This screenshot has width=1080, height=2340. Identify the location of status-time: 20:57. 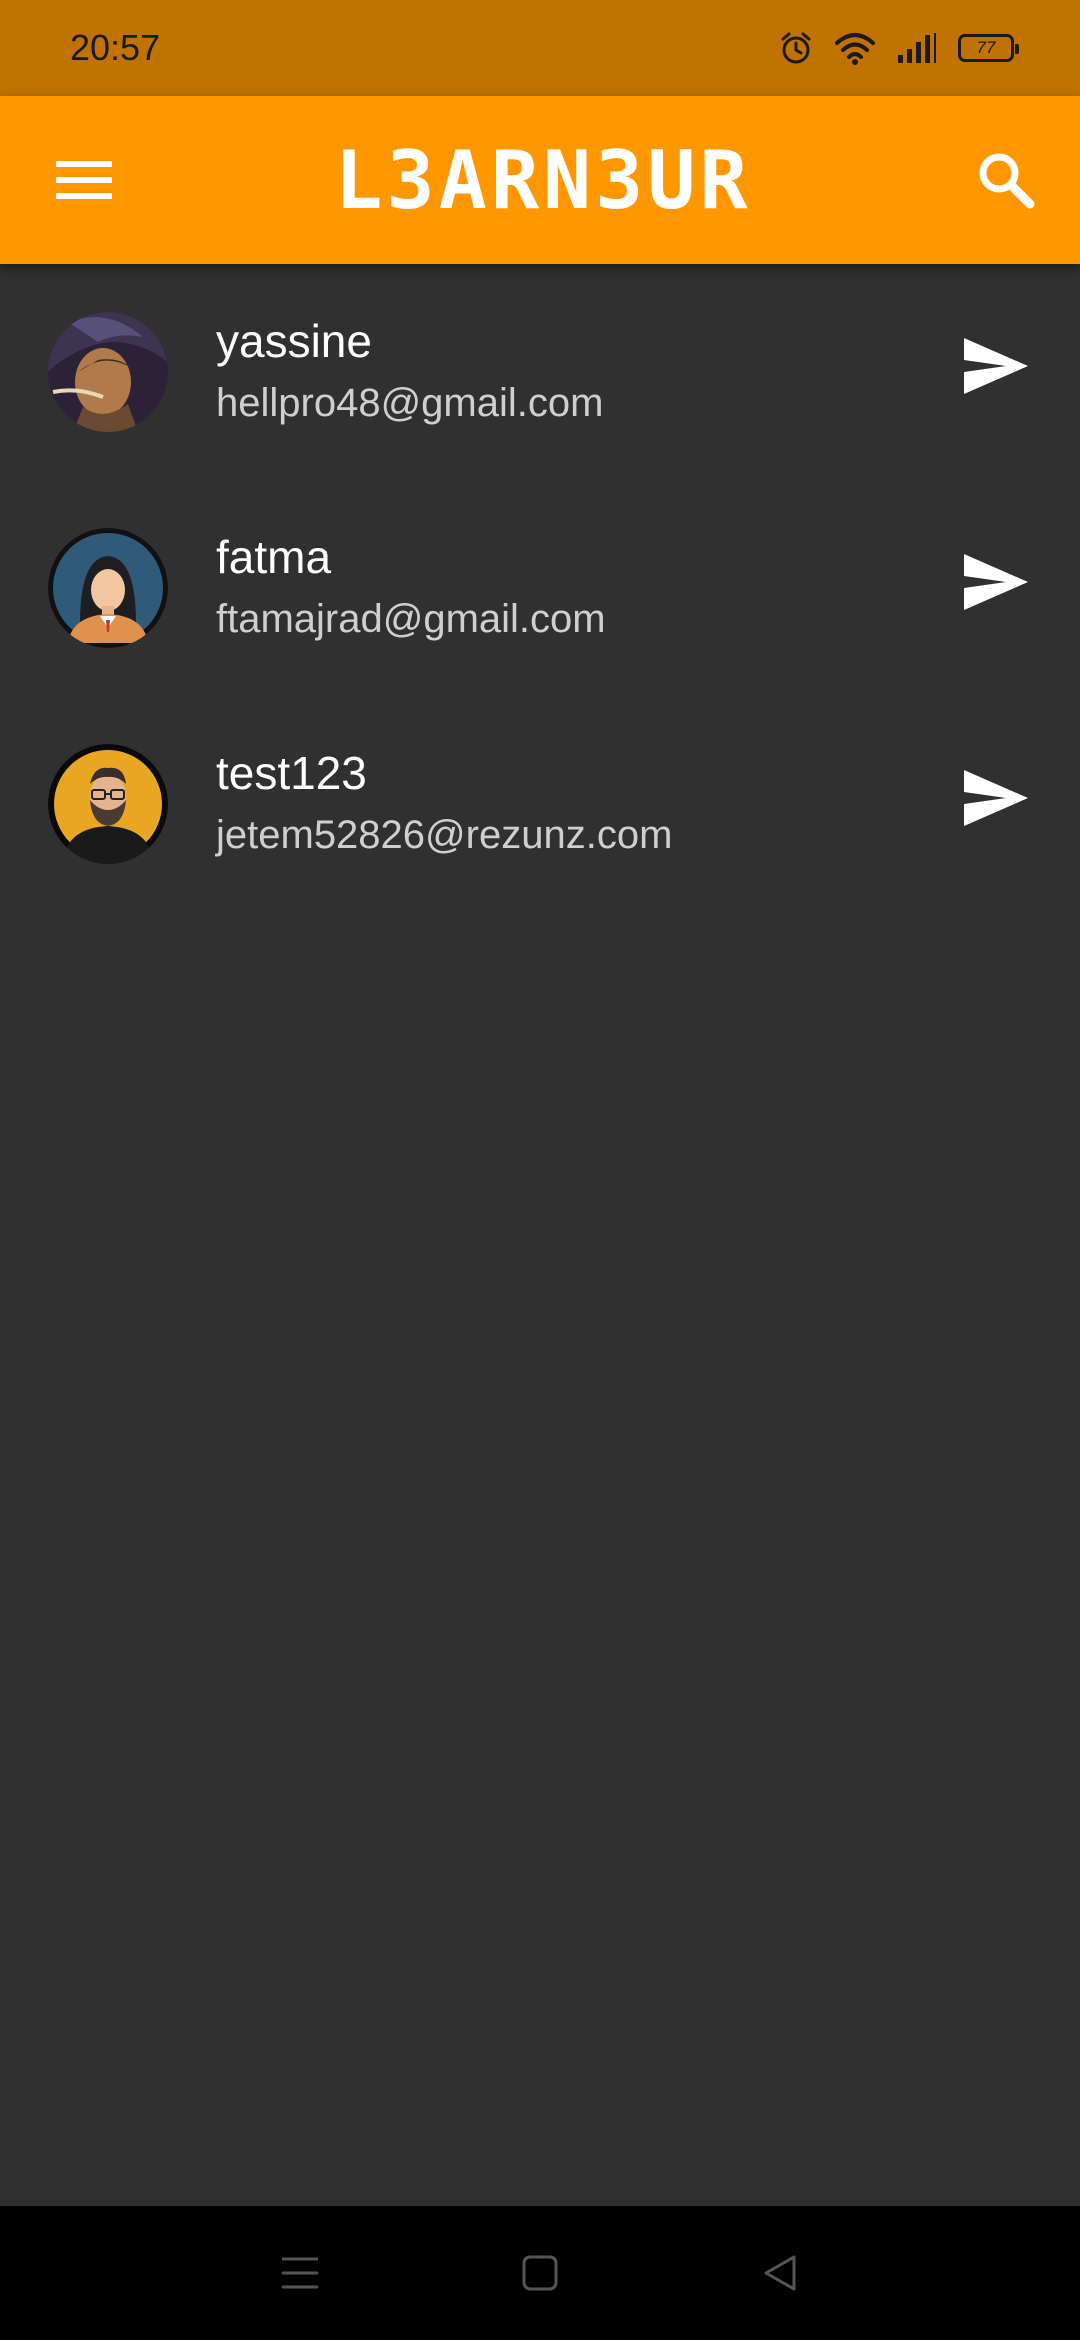
(115, 47).